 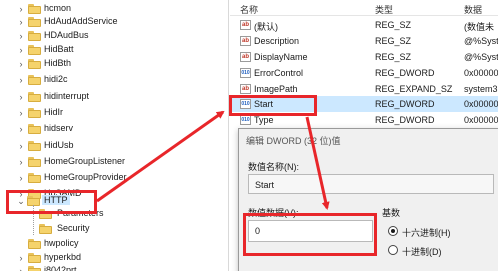 What do you see at coordinates (317, 163) in the screenshot?
I see `arrow-to-value-data` at bounding box center [317, 163].